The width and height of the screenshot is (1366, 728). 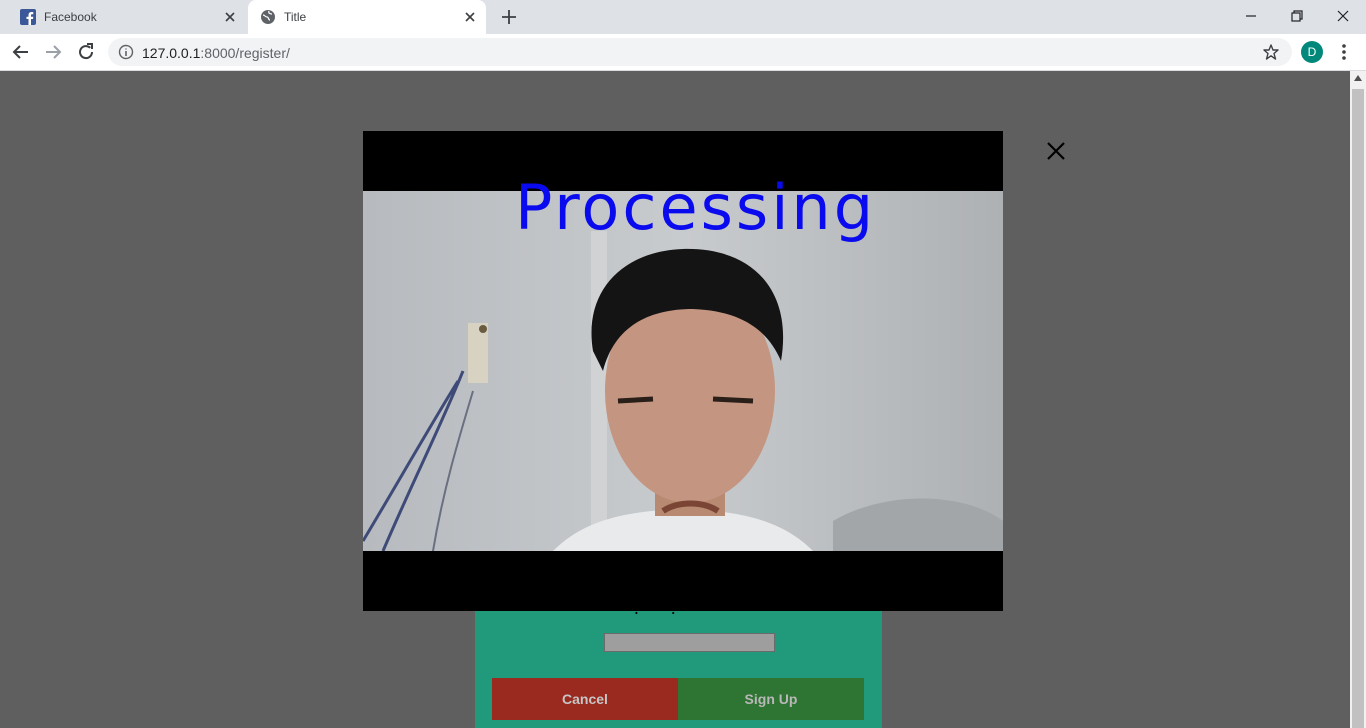 I want to click on cancel-button: Cancel, so click(x=585, y=699).